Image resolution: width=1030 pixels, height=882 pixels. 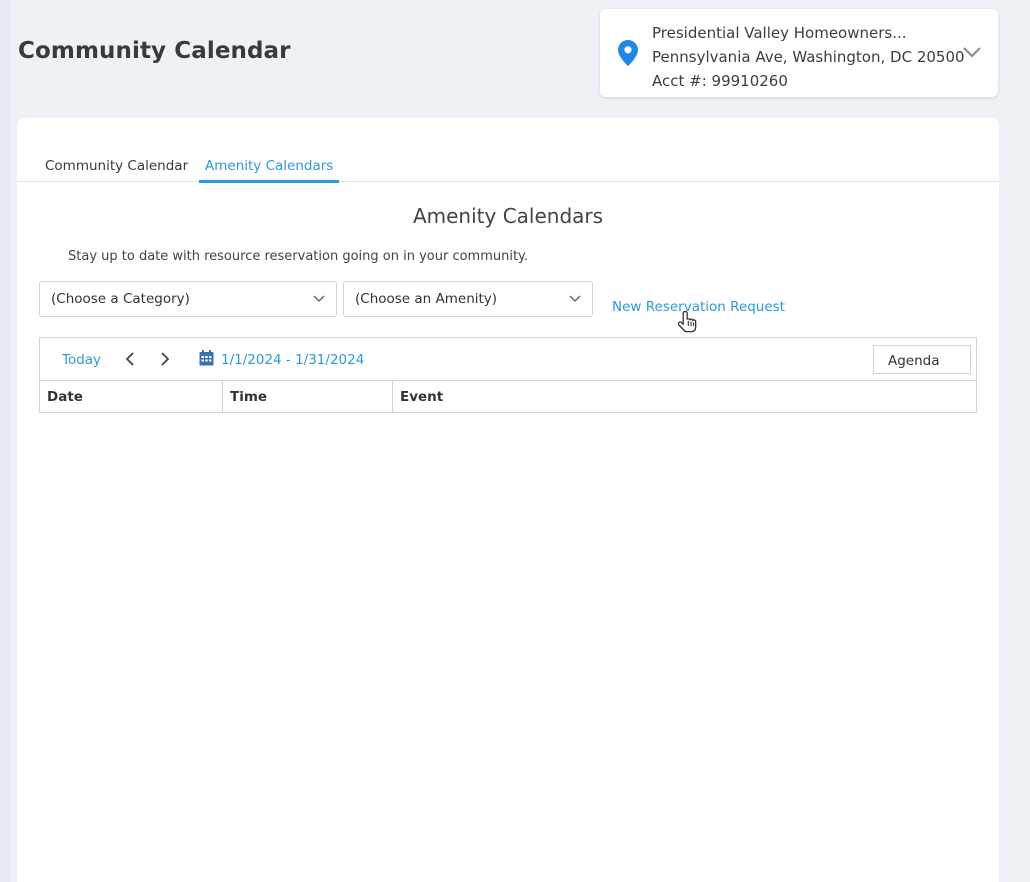 What do you see at coordinates (422, 397) in the screenshot?
I see `column-header-event: Event` at bounding box center [422, 397].